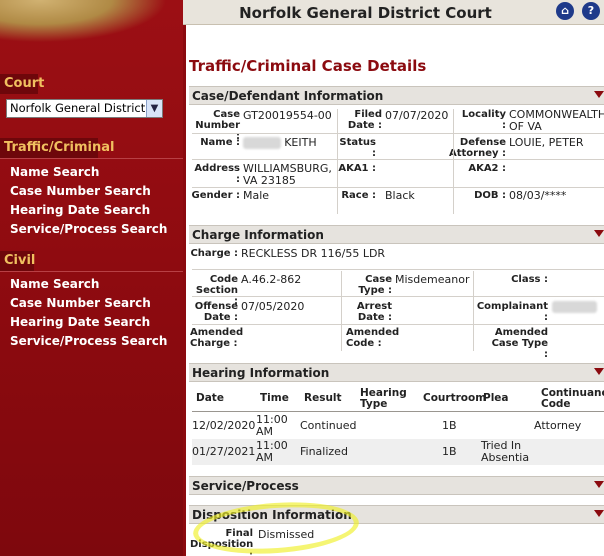 The width and height of the screenshot is (604, 556). Describe the element at coordinates (54, 284) in the screenshot. I see `civil-name-search-link: Name Search` at that location.